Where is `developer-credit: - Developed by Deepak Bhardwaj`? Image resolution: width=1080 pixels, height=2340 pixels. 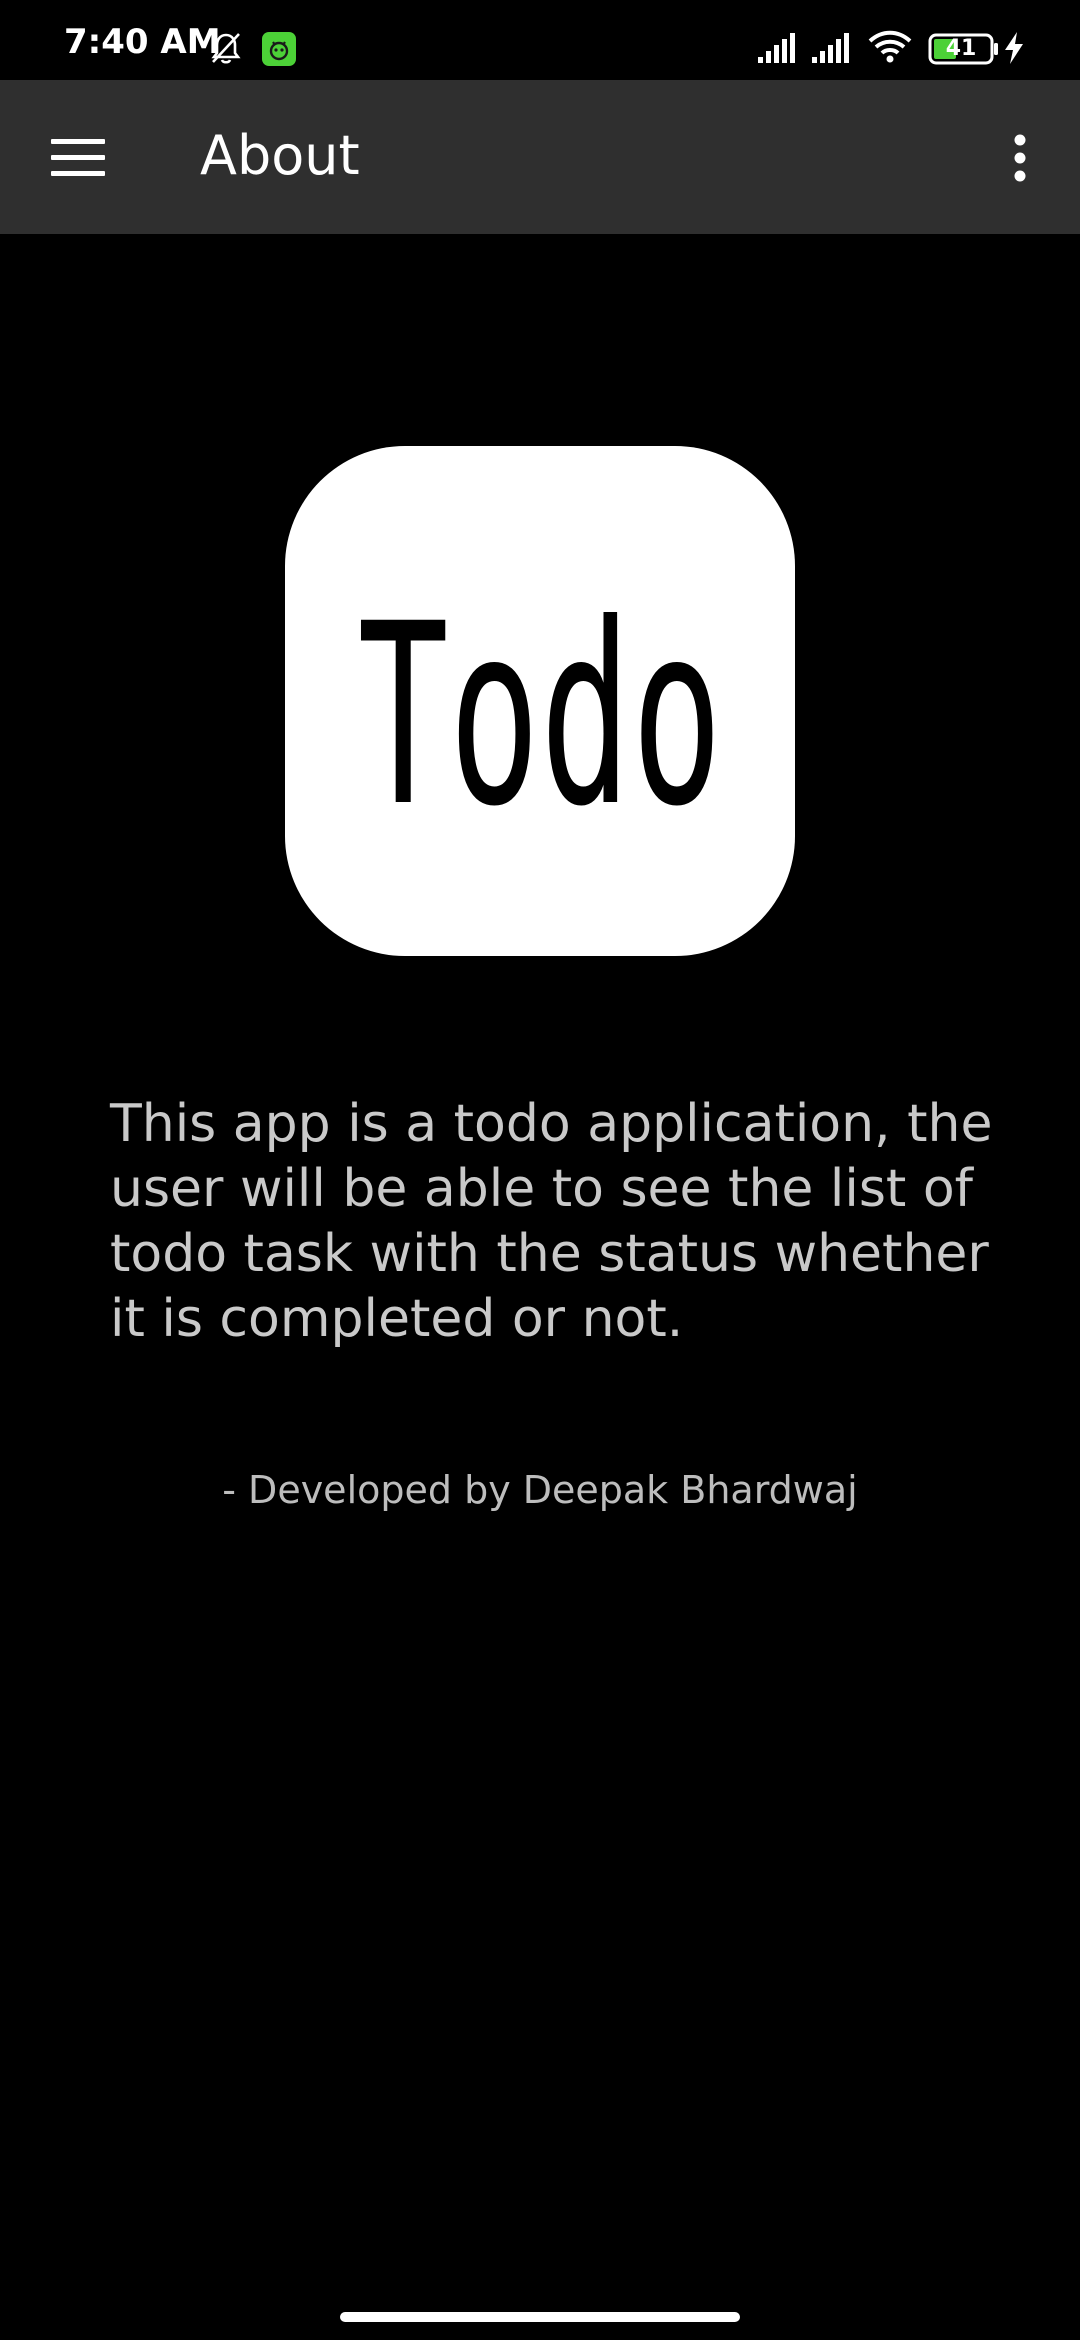 developer-credit: - Developed by Deepak Bhardwaj is located at coordinates (540, 1490).